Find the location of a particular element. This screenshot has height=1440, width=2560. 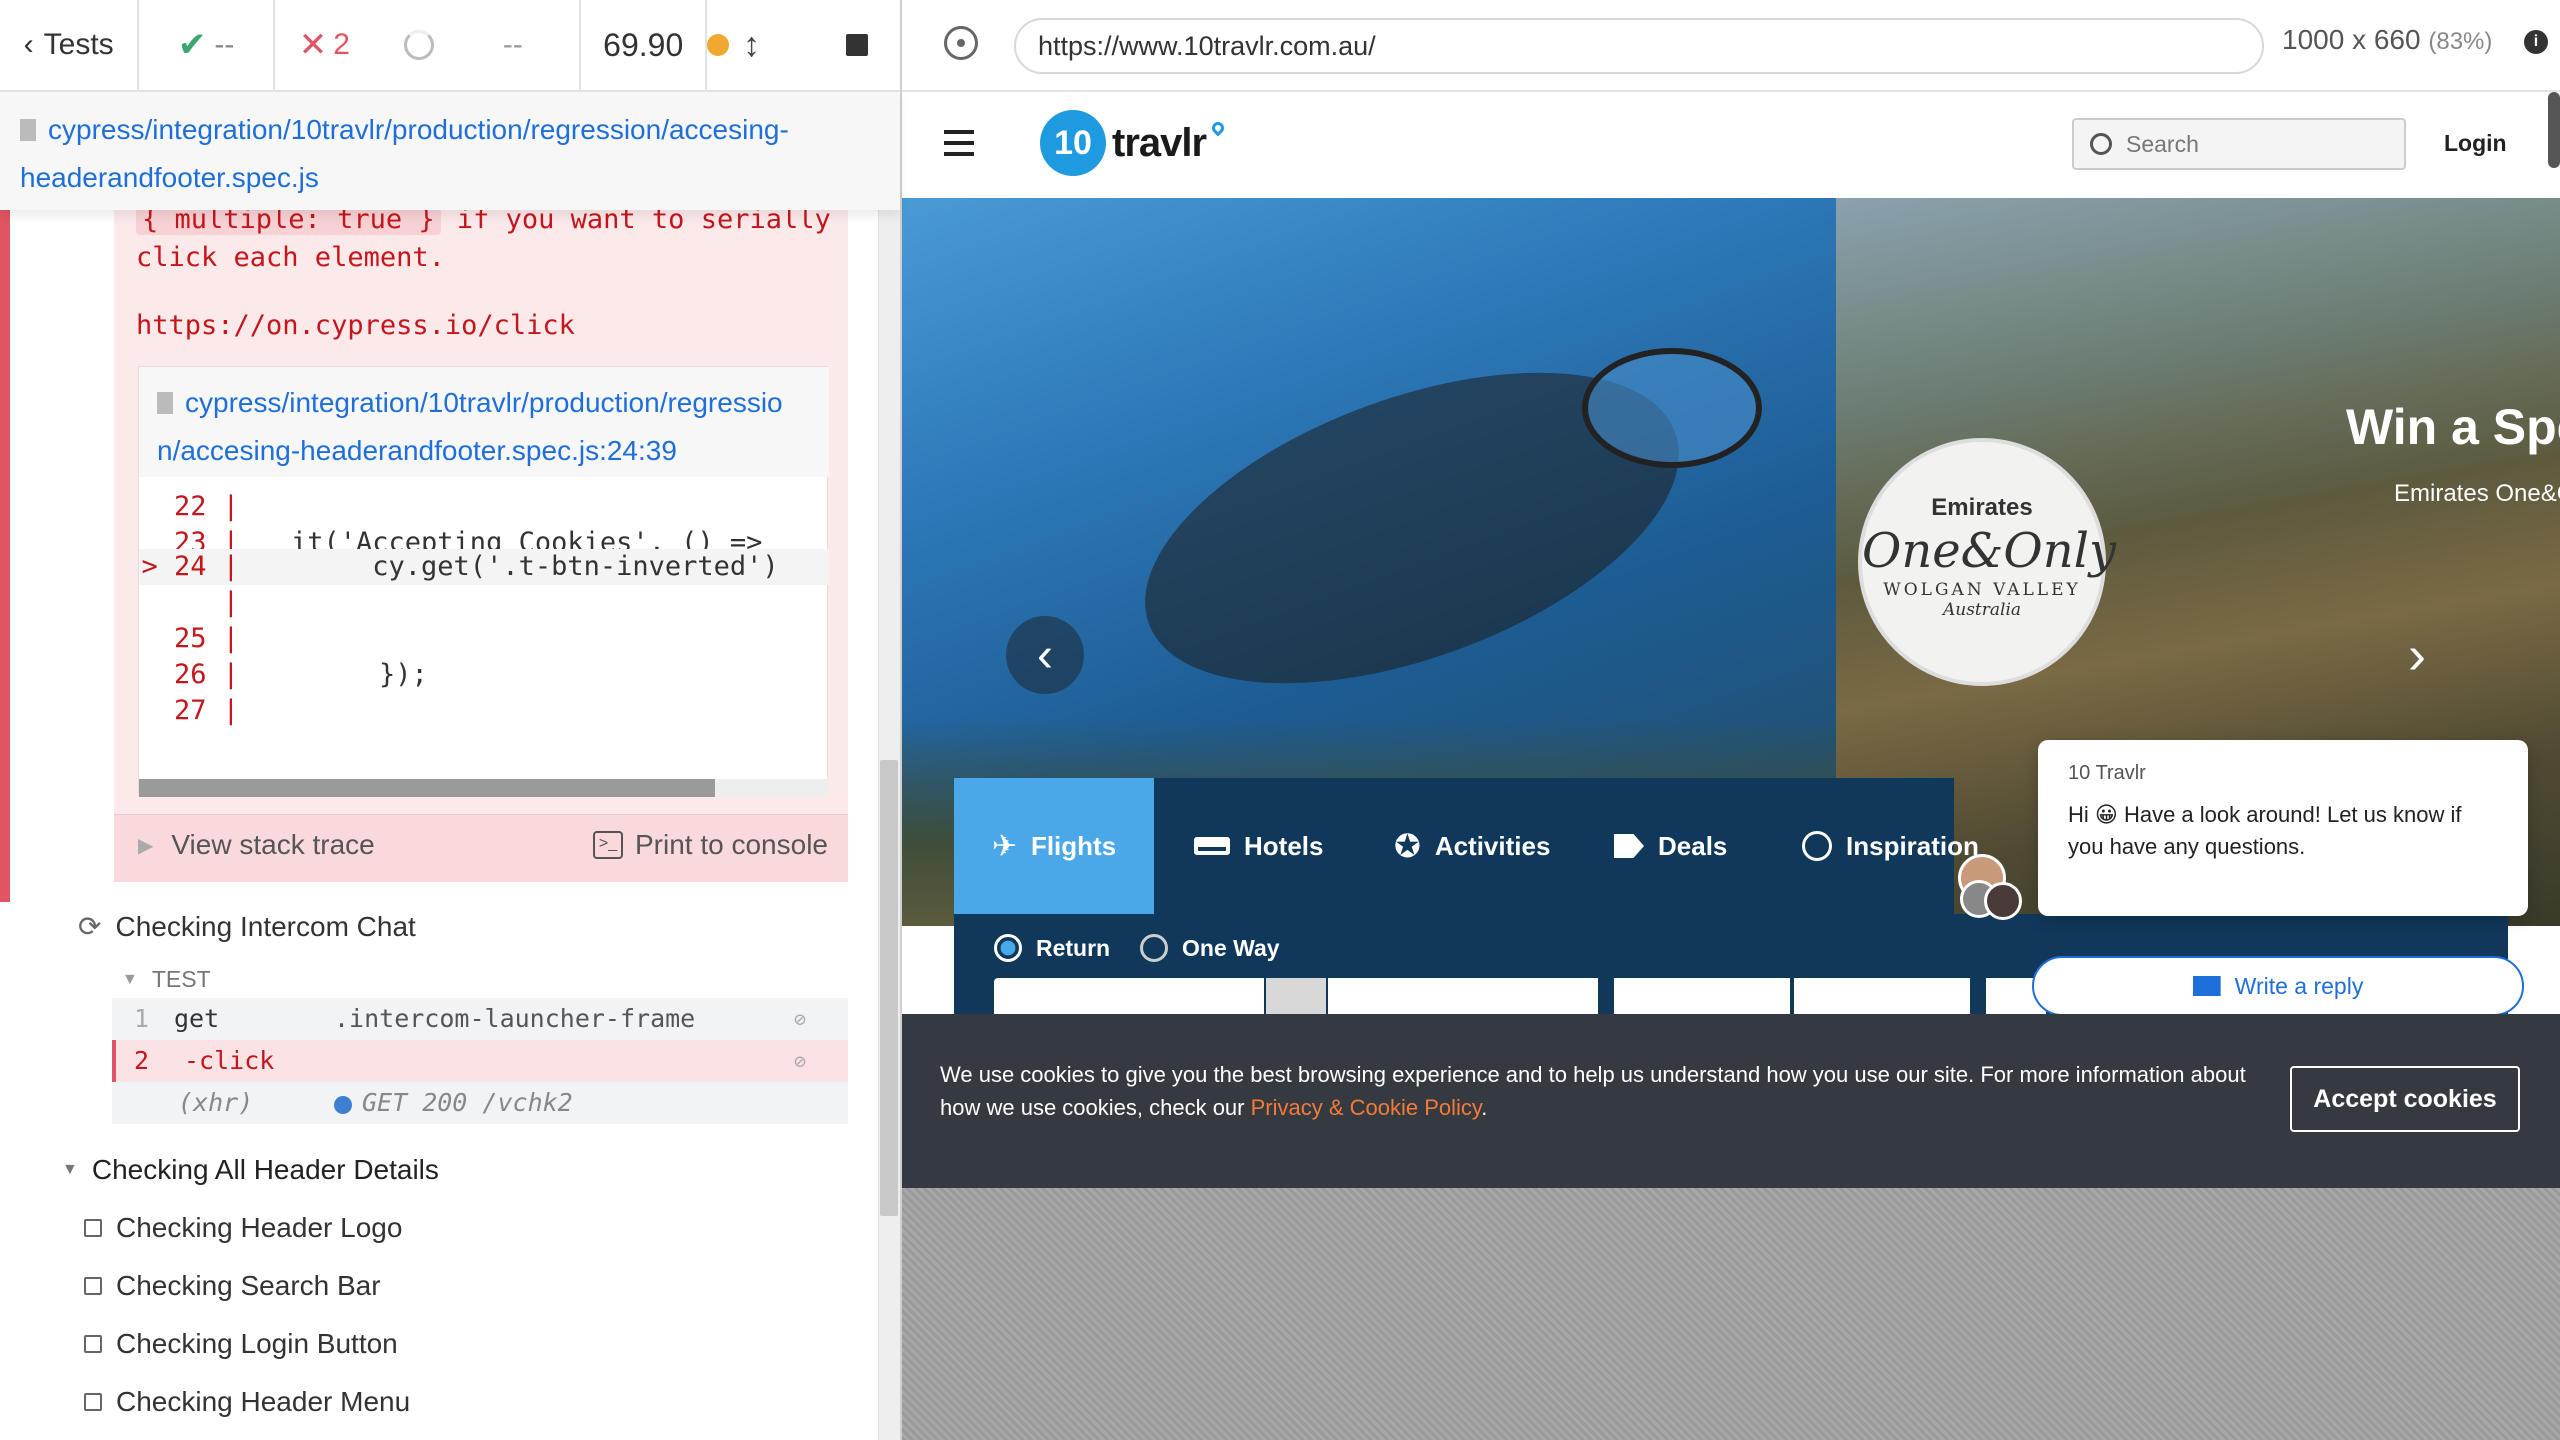

duration: 69.90 is located at coordinates (644, 45).